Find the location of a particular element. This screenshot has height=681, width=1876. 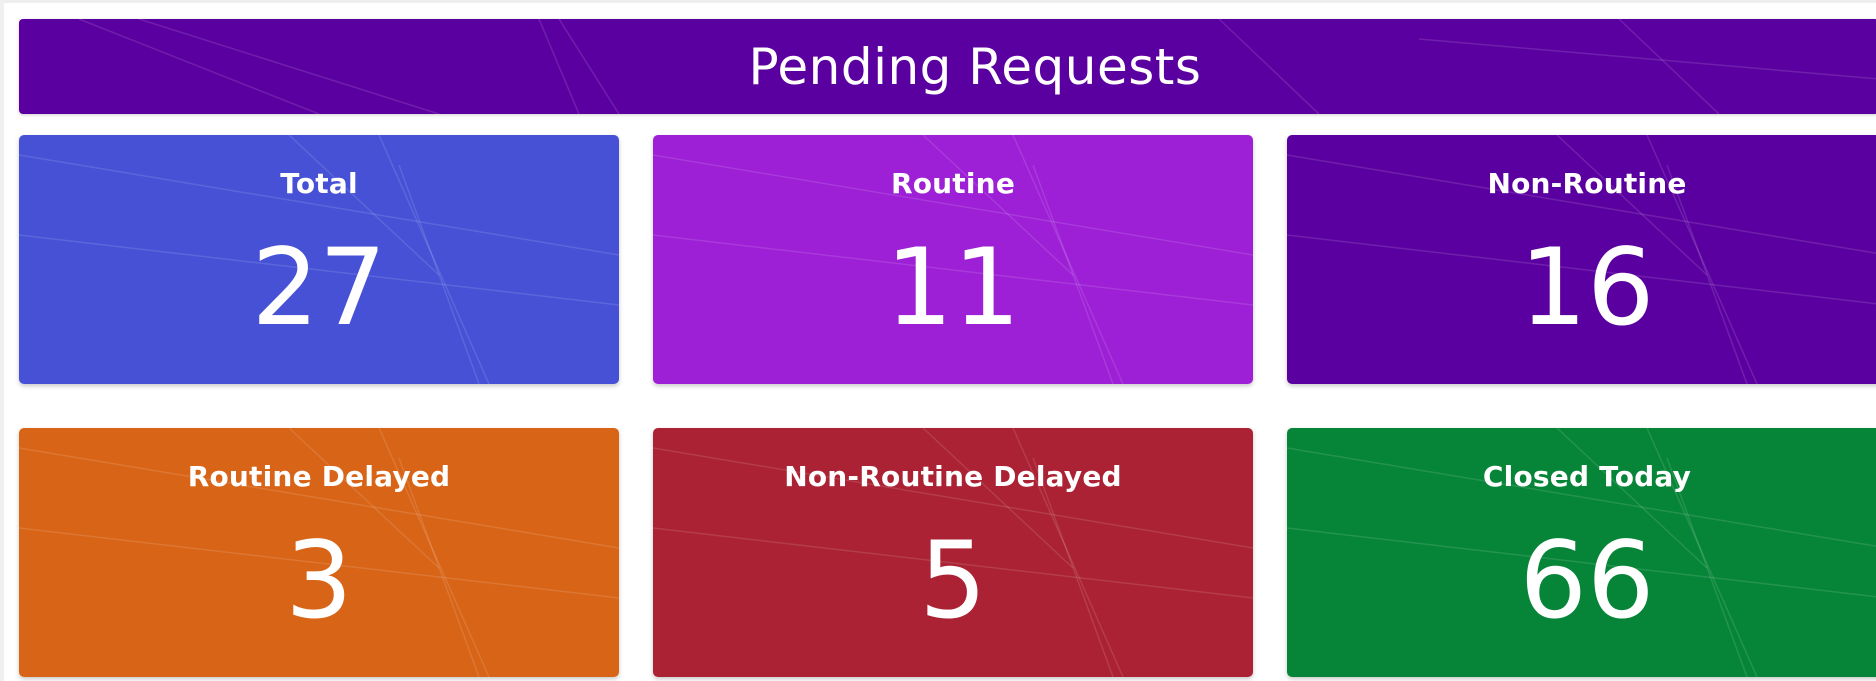

card-closed-today: Closed Today 66 is located at coordinates (1581, 552).